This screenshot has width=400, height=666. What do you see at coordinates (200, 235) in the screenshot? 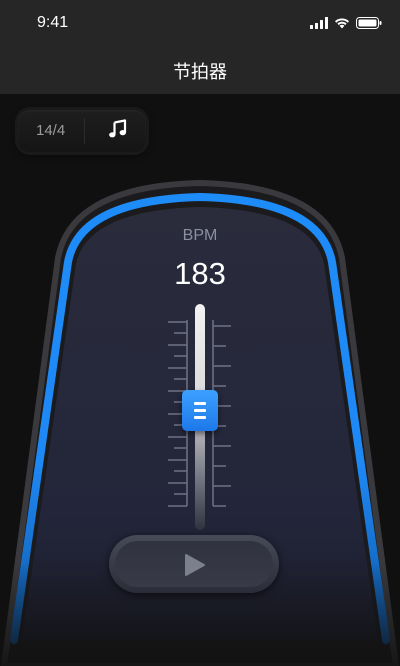
I see `bpm-label: BPM` at bounding box center [200, 235].